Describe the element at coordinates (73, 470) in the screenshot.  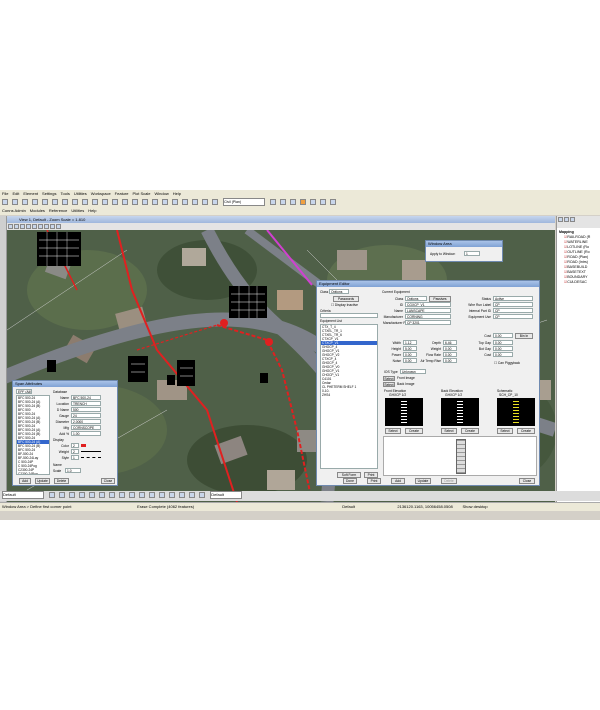
I see `span-scale-input: 1.0` at that location.